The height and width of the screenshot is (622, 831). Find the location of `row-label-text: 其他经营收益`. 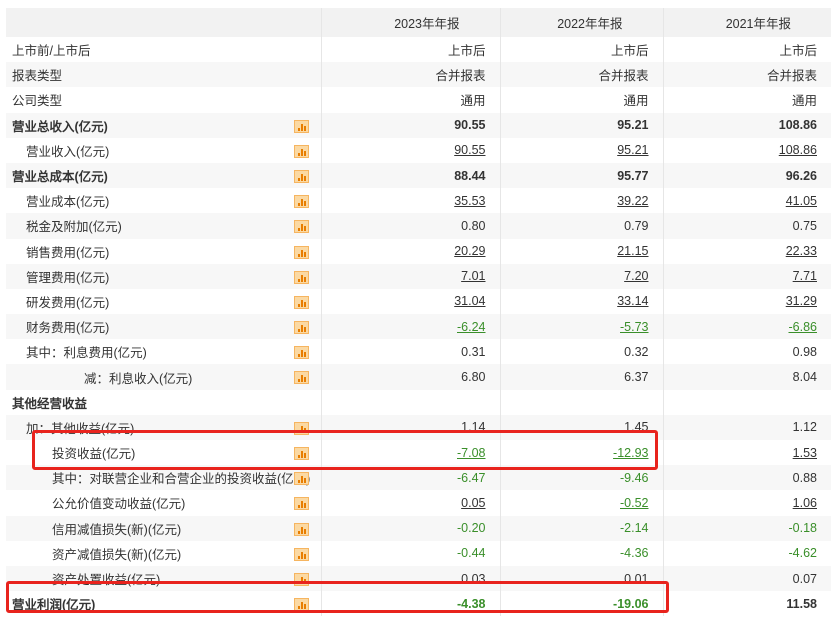

row-label-text: 其他经营收益 is located at coordinates (50, 403).